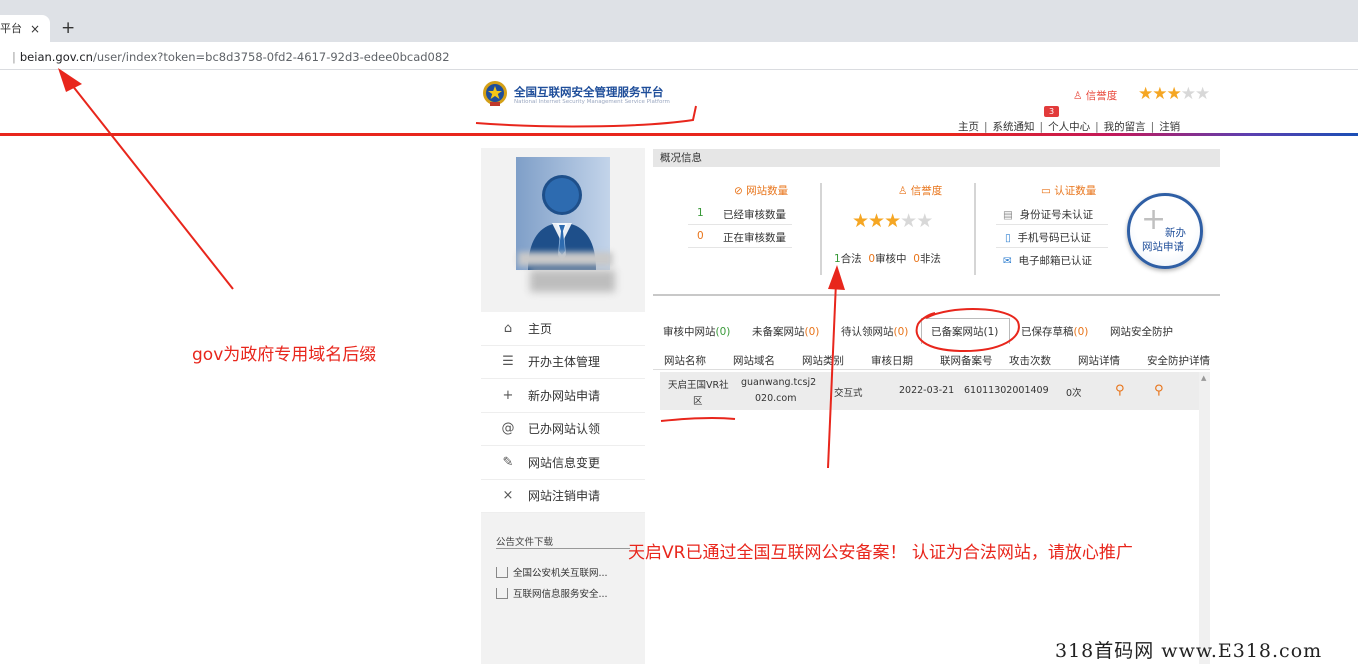  I want to click on browser-tab-bar, so click(679, 21).